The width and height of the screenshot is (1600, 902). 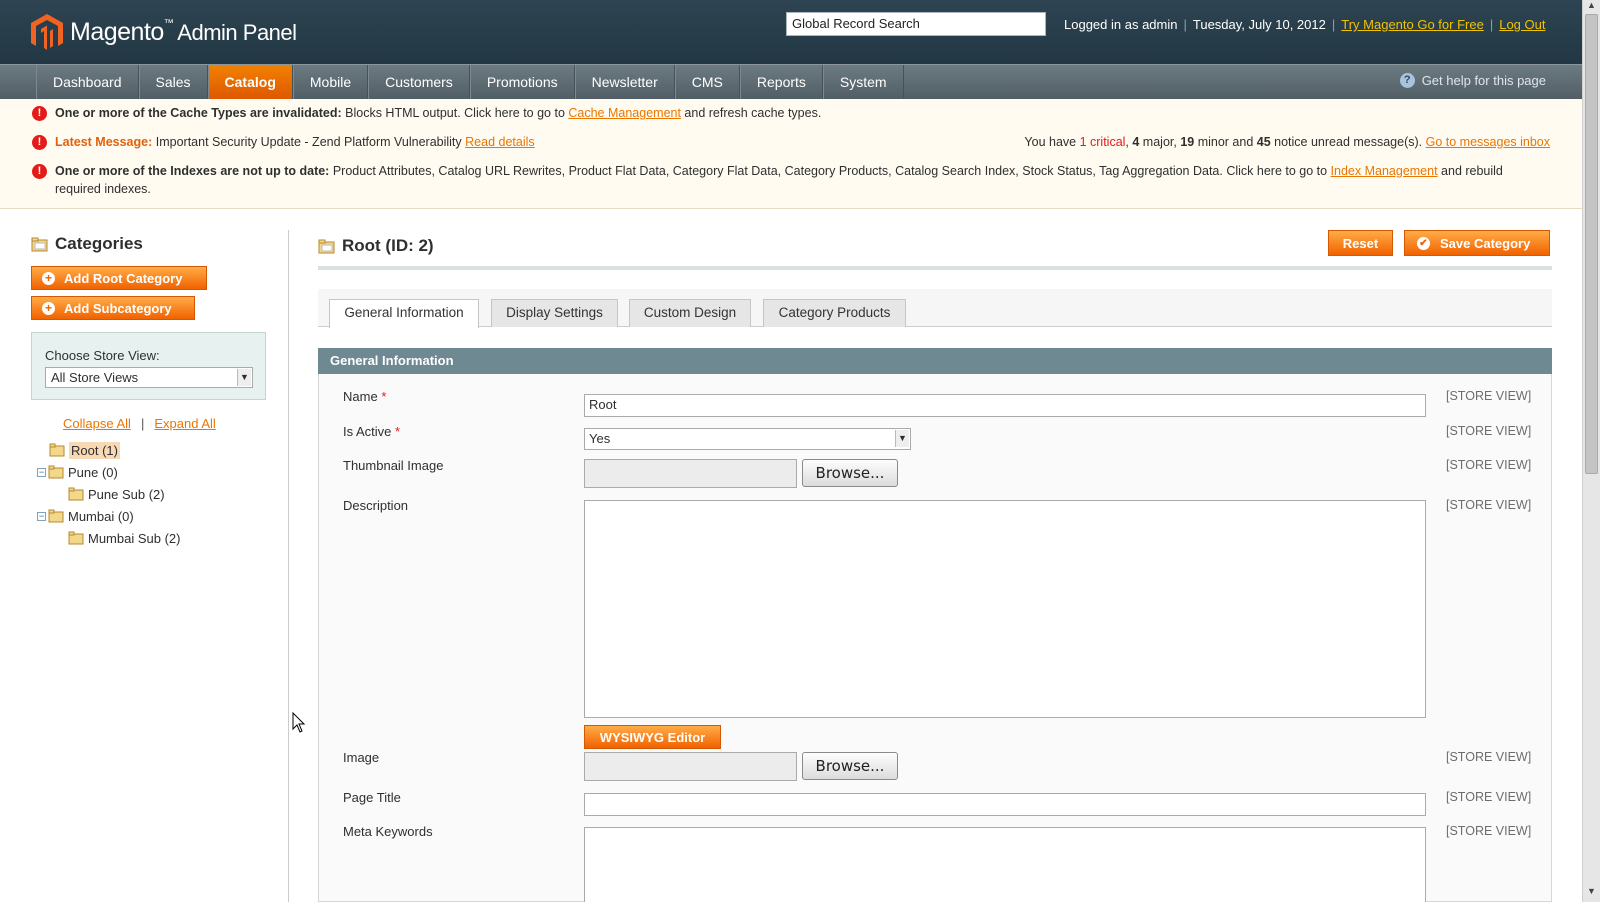 I want to click on header-date: Tuesday, July 10, 2012, so click(x=1259, y=24).